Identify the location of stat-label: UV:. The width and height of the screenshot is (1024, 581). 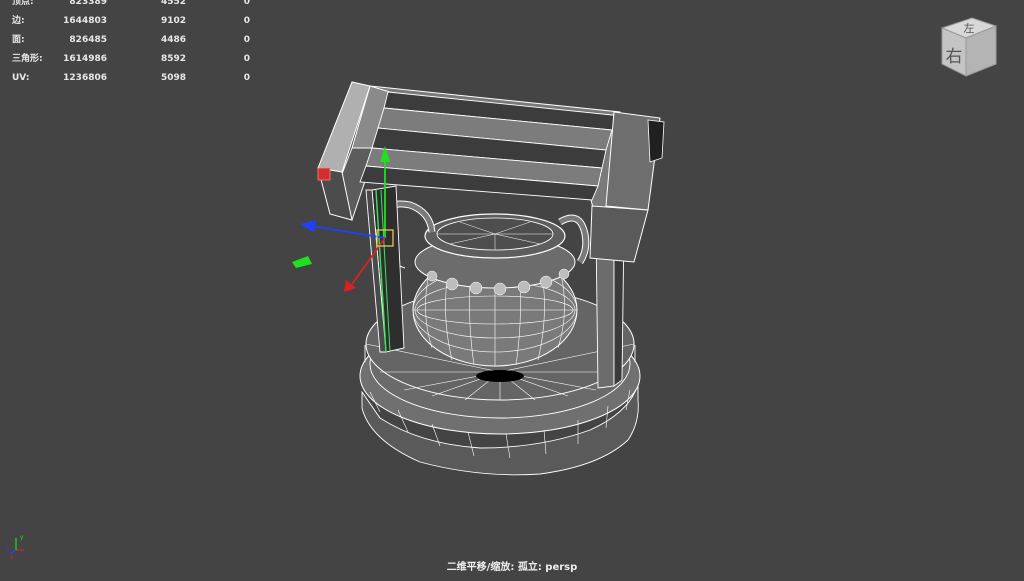
(21, 78).